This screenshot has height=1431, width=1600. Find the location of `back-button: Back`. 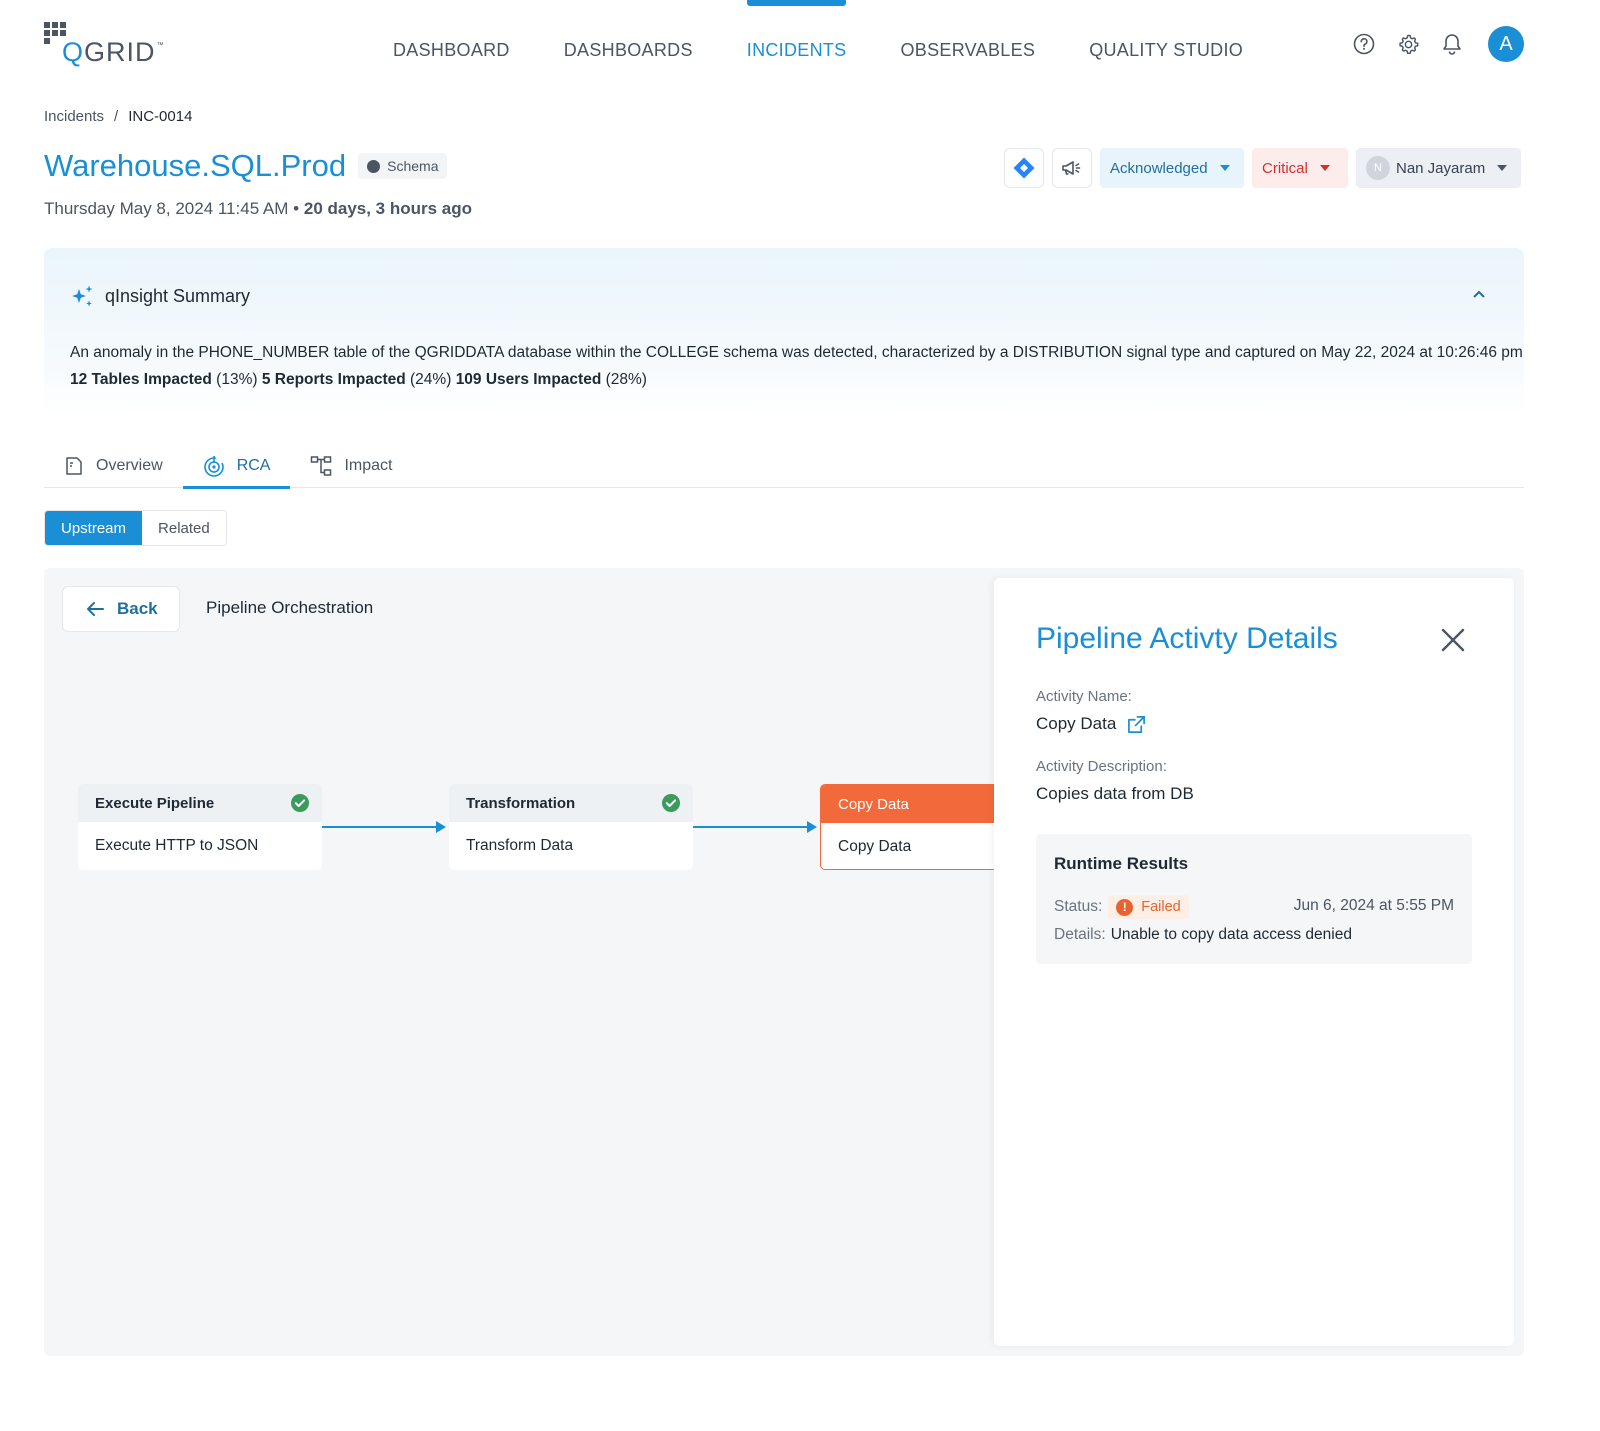

back-button: Back is located at coordinates (121, 609).